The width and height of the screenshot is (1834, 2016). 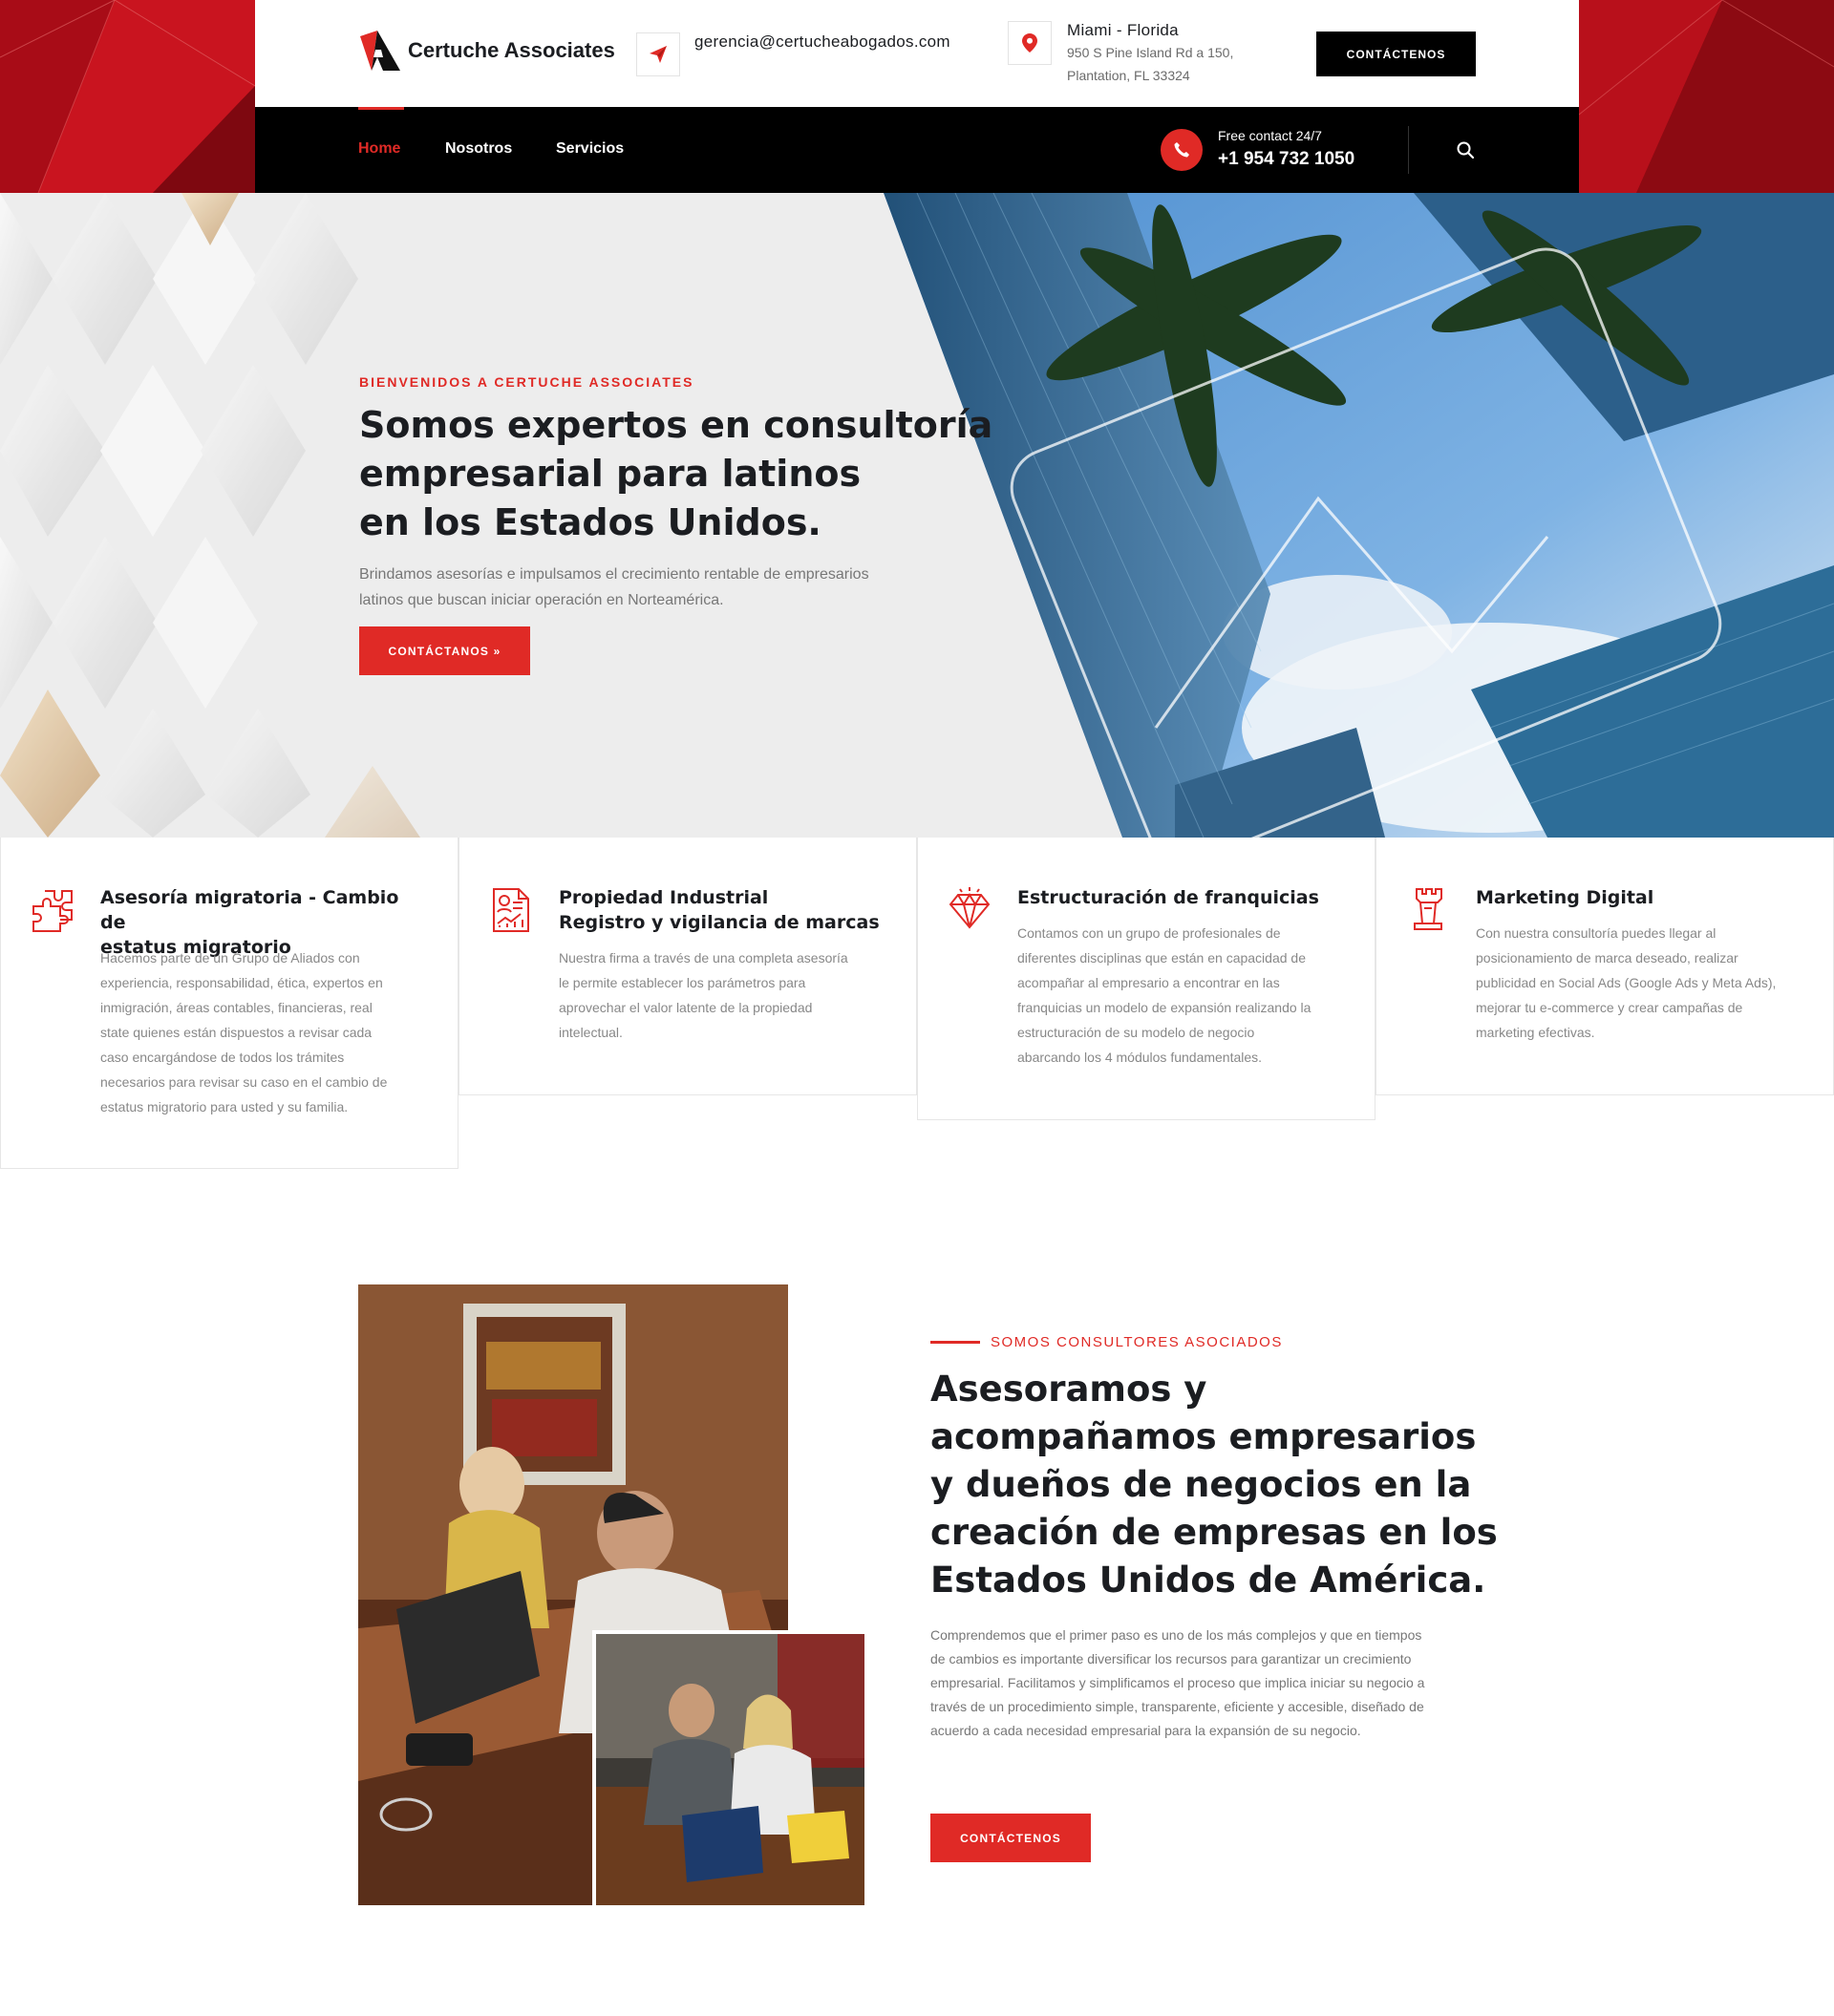 I want to click on service-text-line: estructuración de su modelo de negocio, so click(x=1136, y=1032).